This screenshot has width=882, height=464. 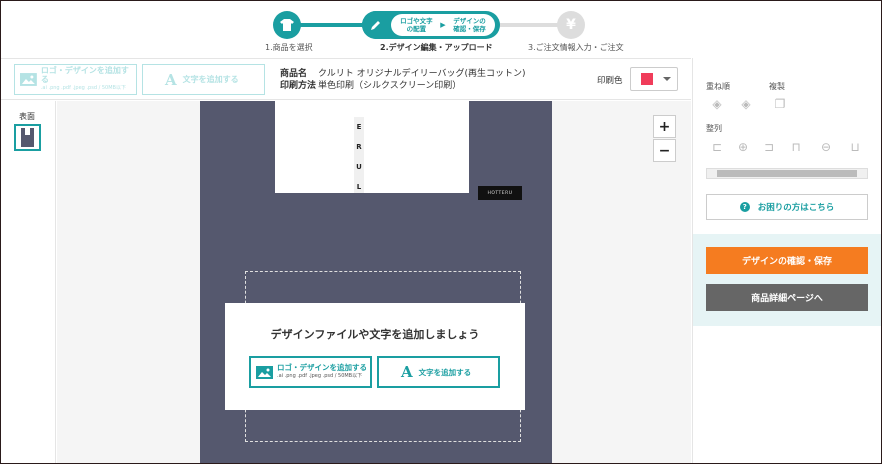 I want to click on align-center-icon: ⊕, so click(x=743, y=147).